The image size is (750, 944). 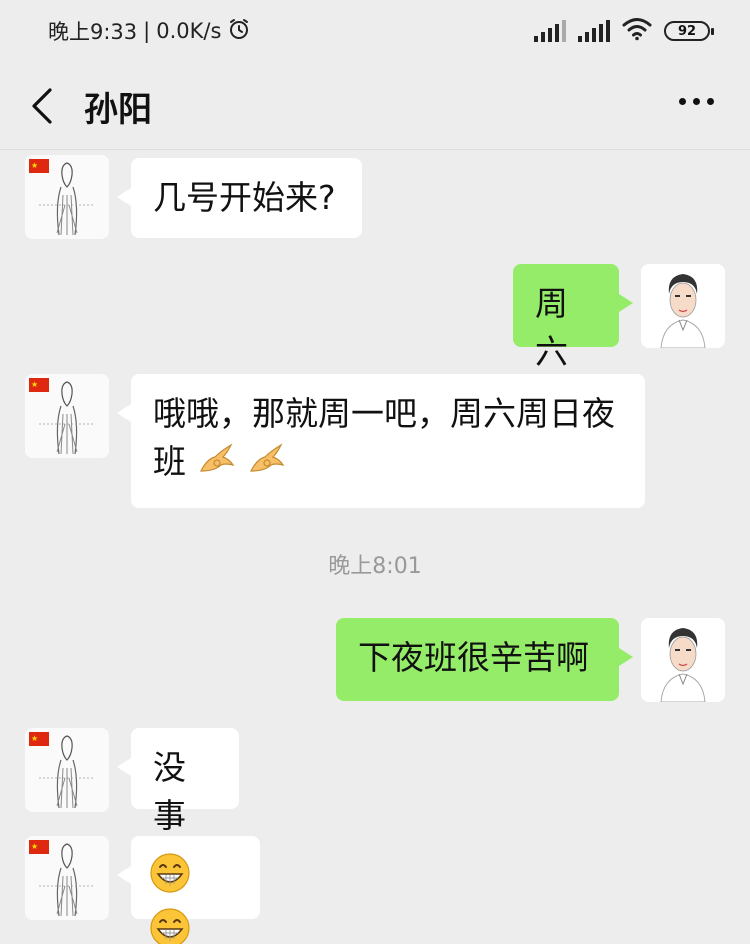 What do you see at coordinates (375, 106) in the screenshot?
I see `chat-header: 孙阳` at bounding box center [375, 106].